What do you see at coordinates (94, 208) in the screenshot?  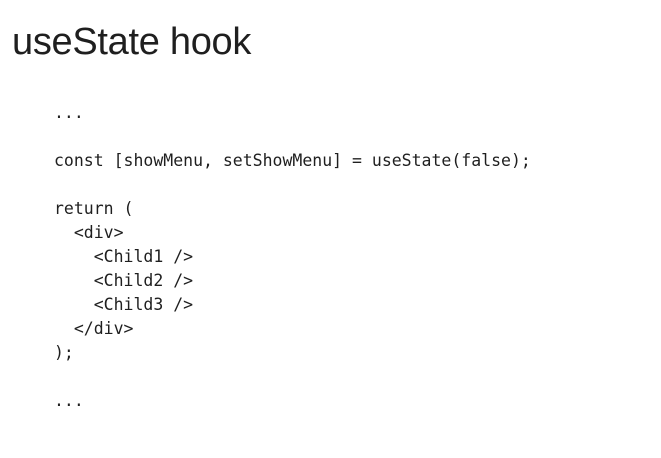 I see `code-line-return-open: return (` at bounding box center [94, 208].